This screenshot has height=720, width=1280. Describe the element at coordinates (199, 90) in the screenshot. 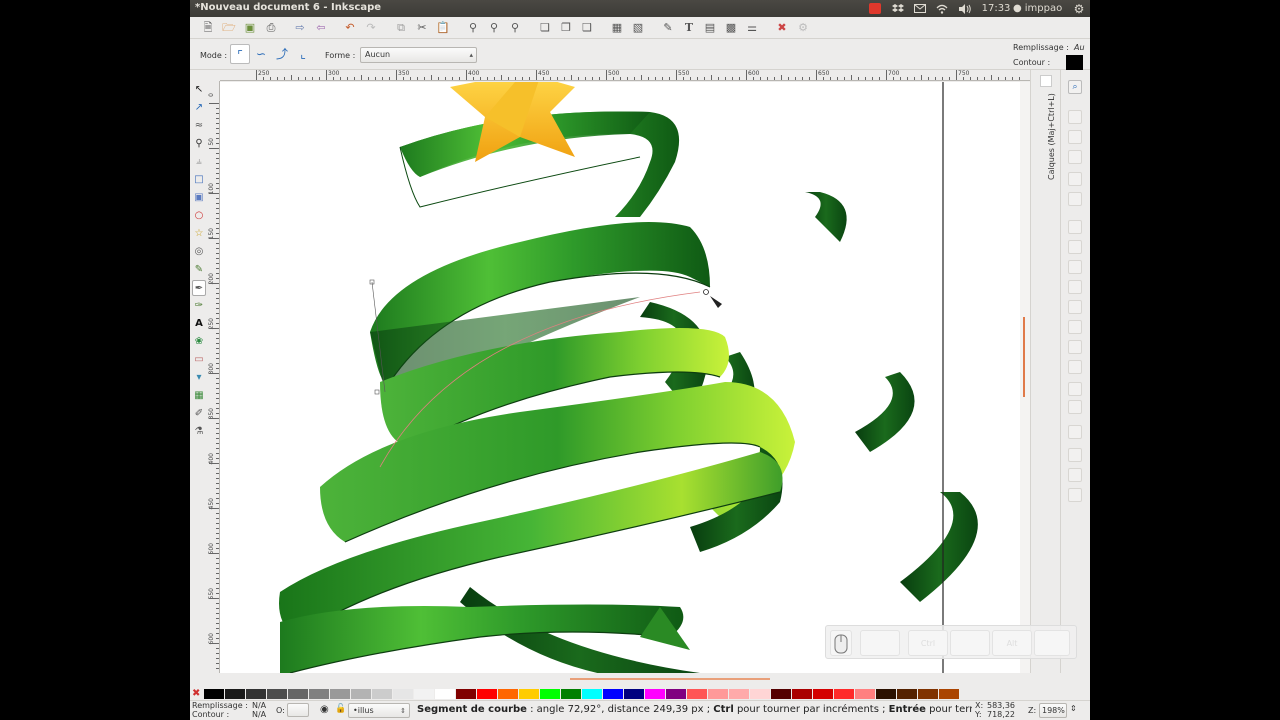

I see `selector-tool-icon: ↖` at that location.